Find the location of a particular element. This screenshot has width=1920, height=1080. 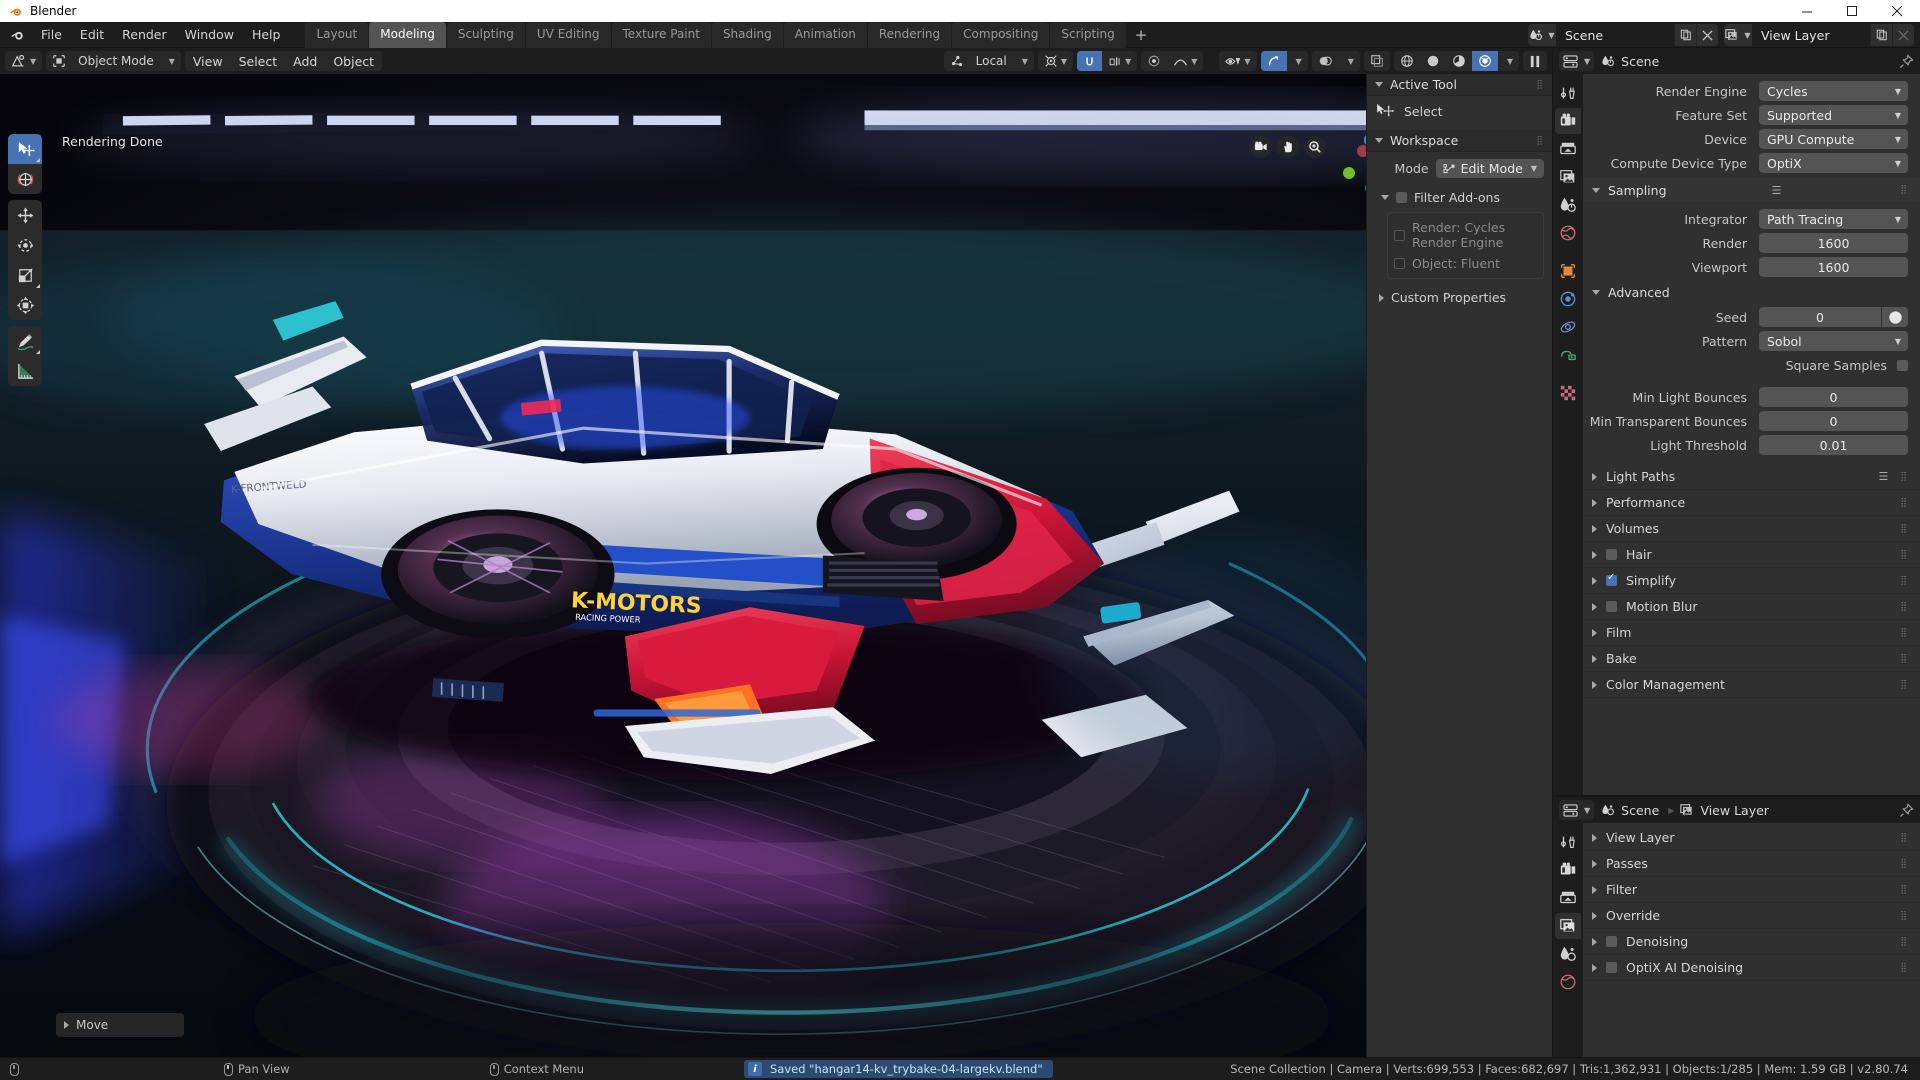

workspace-mode-dropdown: Edit Mode ▼ is located at coordinates (1489, 168).